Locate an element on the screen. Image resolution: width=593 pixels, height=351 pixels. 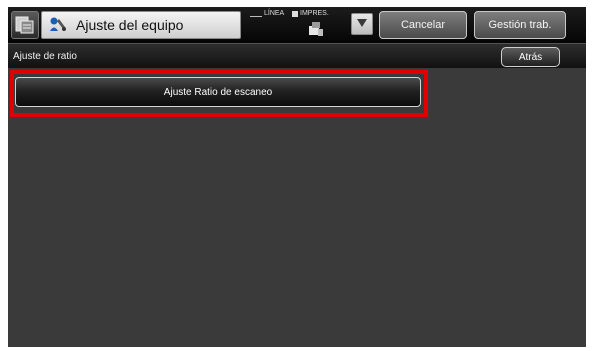
job-status-dropdown is located at coordinates (362, 24).